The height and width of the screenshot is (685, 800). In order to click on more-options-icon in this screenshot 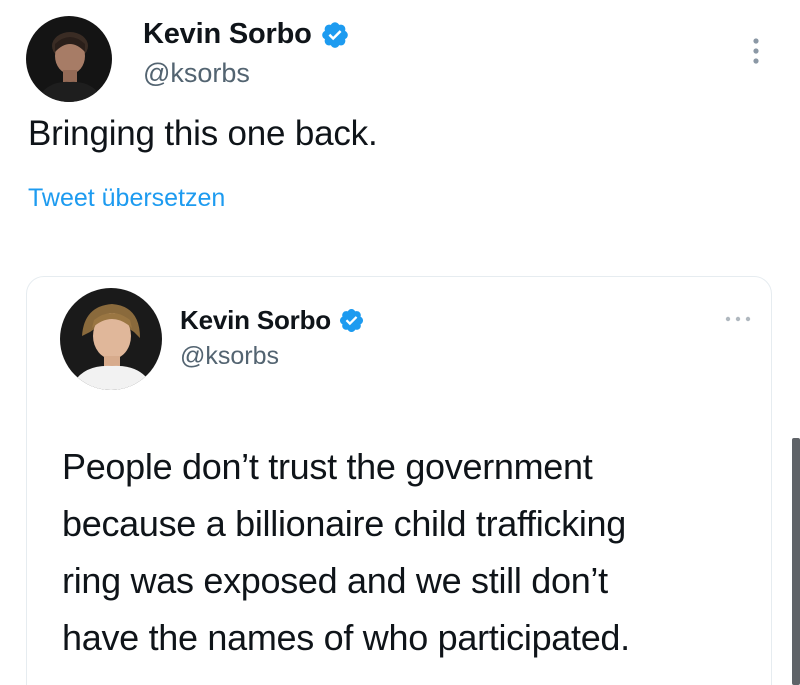, I will do `click(756, 51)`.